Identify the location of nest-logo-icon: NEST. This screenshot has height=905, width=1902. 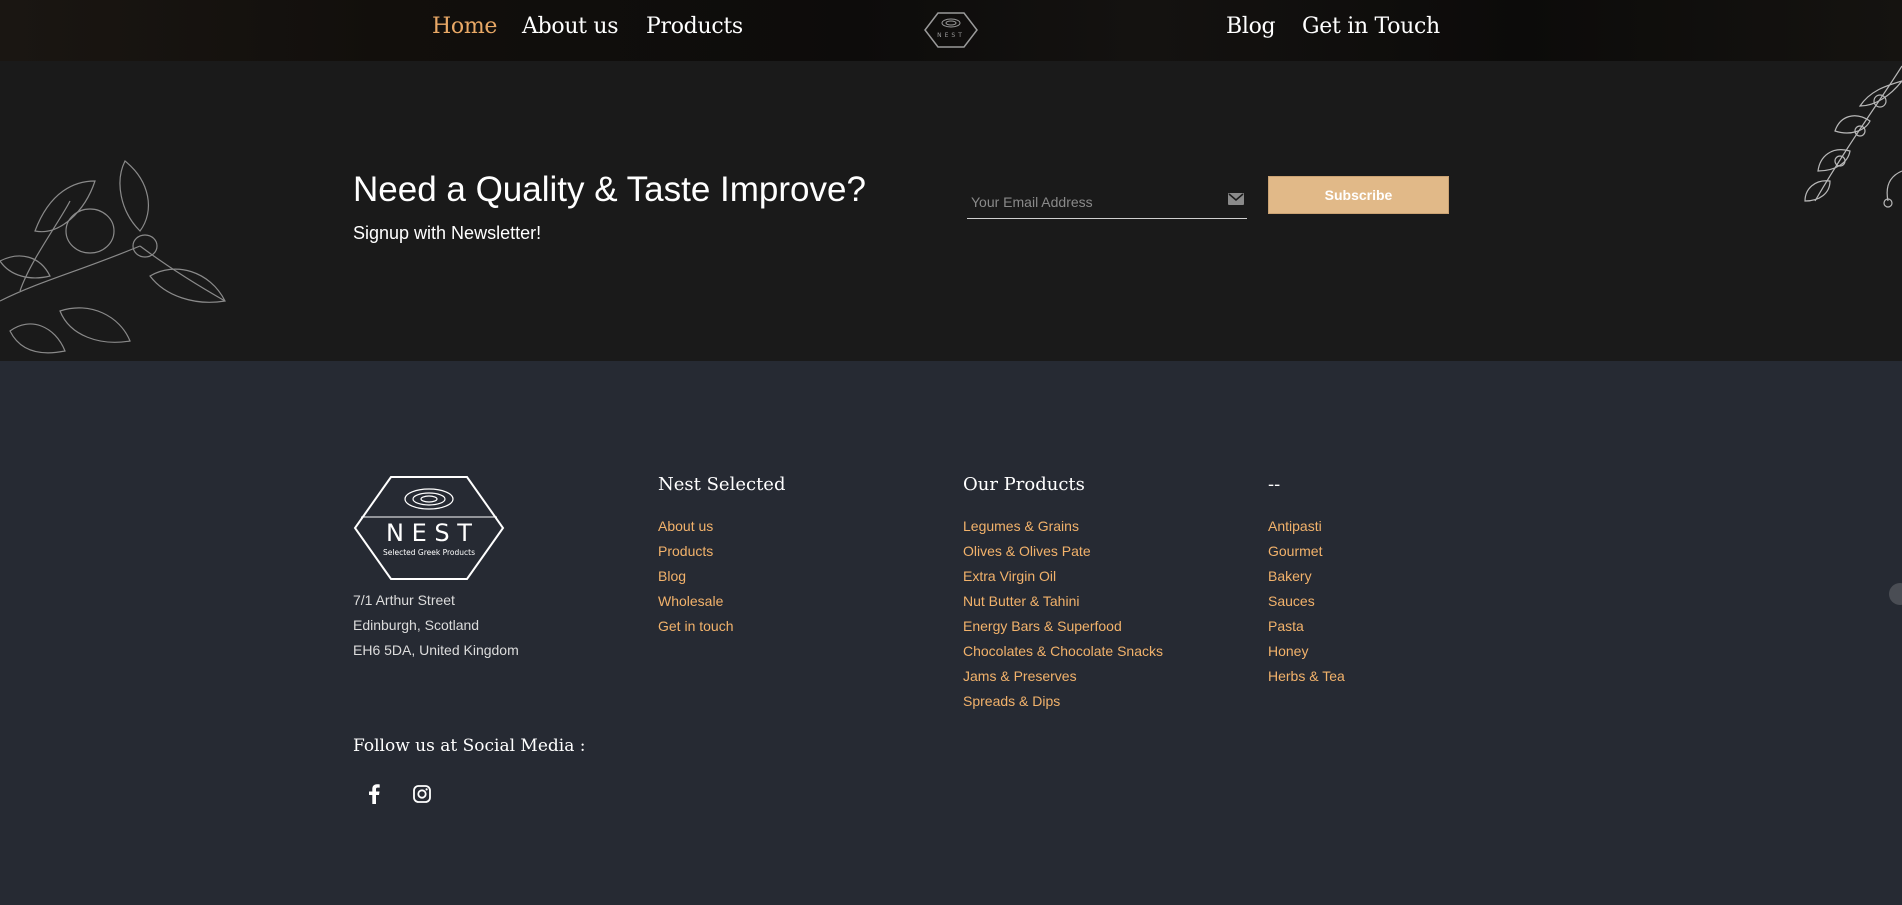
(951, 30).